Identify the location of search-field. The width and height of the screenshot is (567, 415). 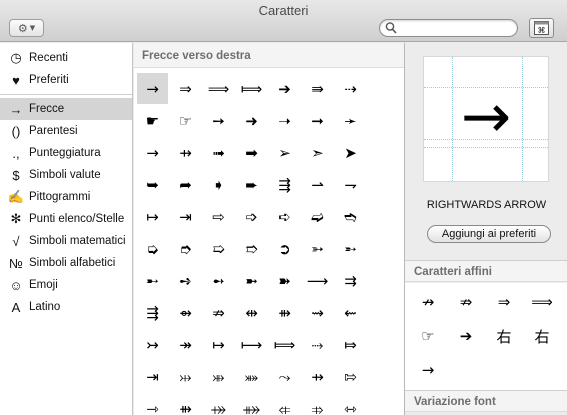
(448, 28).